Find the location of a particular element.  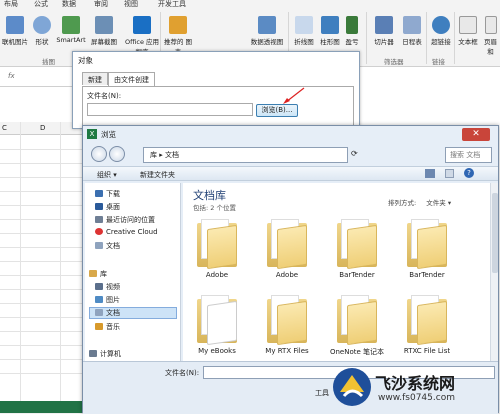

back-icon is located at coordinates (99, 154).